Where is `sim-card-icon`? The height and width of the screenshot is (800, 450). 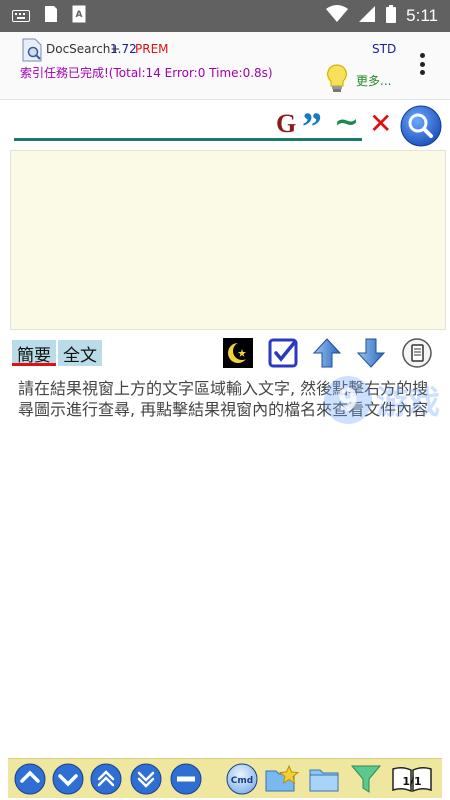
sim-card-icon is located at coordinates (51, 16).